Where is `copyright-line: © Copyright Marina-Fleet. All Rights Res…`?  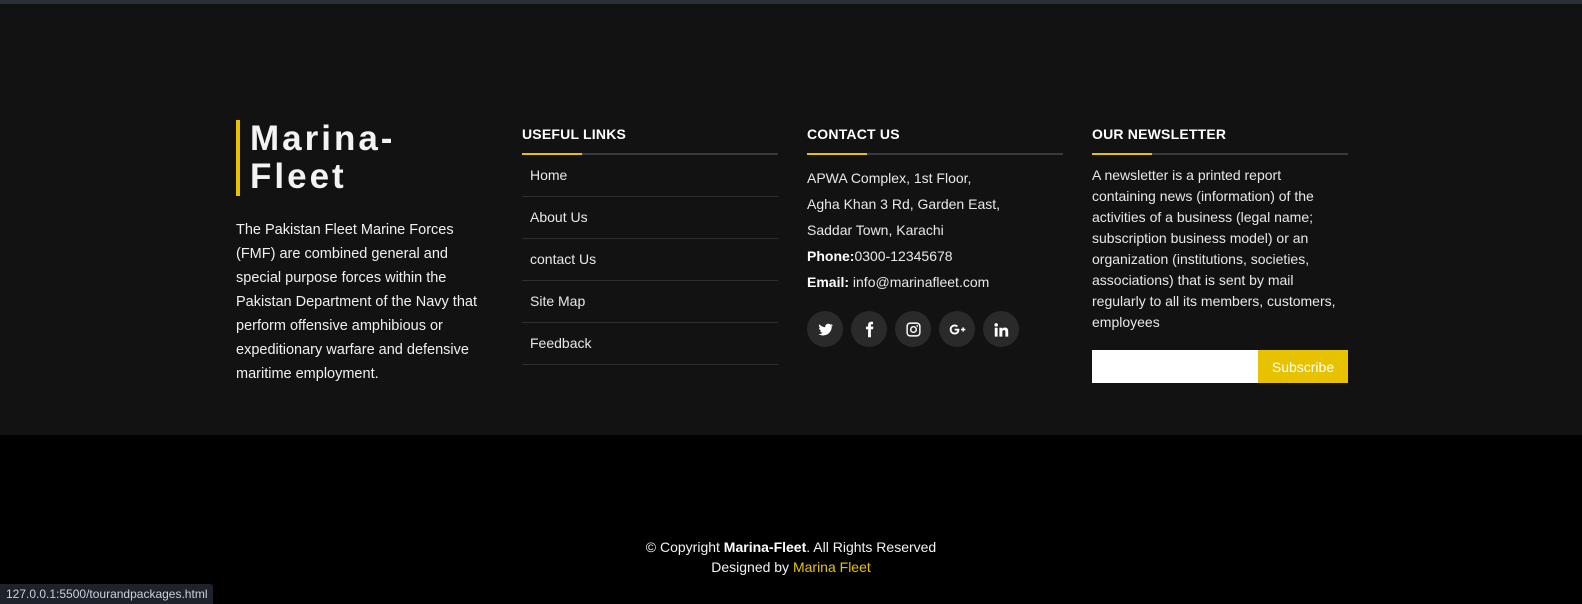
copyright-line: © Copyright Marina-Fleet. All Rights Res… is located at coordinates (791, 547).